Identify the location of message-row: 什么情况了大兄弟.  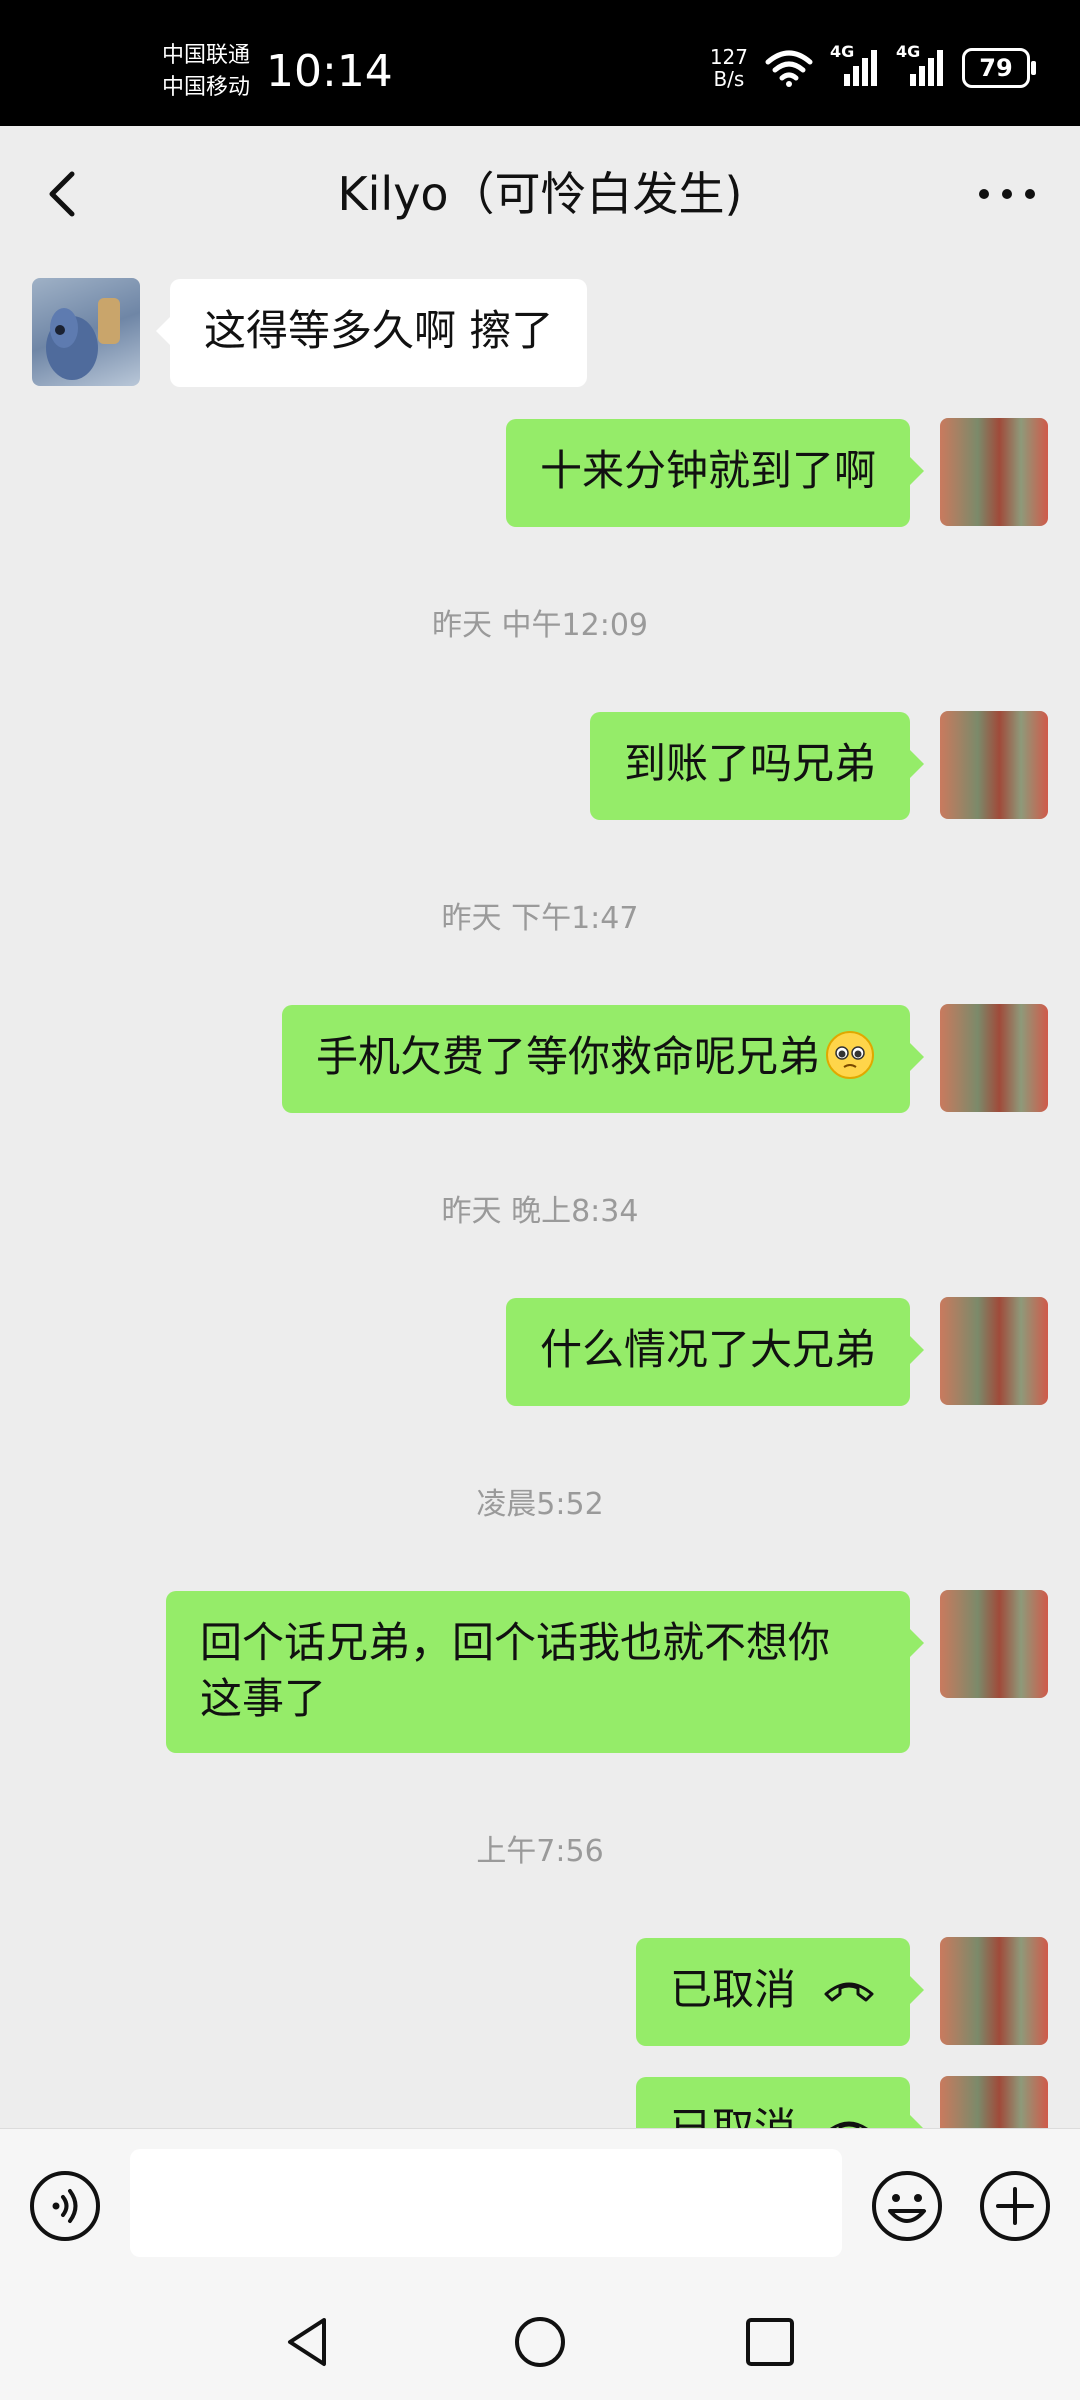
(540, 1352).